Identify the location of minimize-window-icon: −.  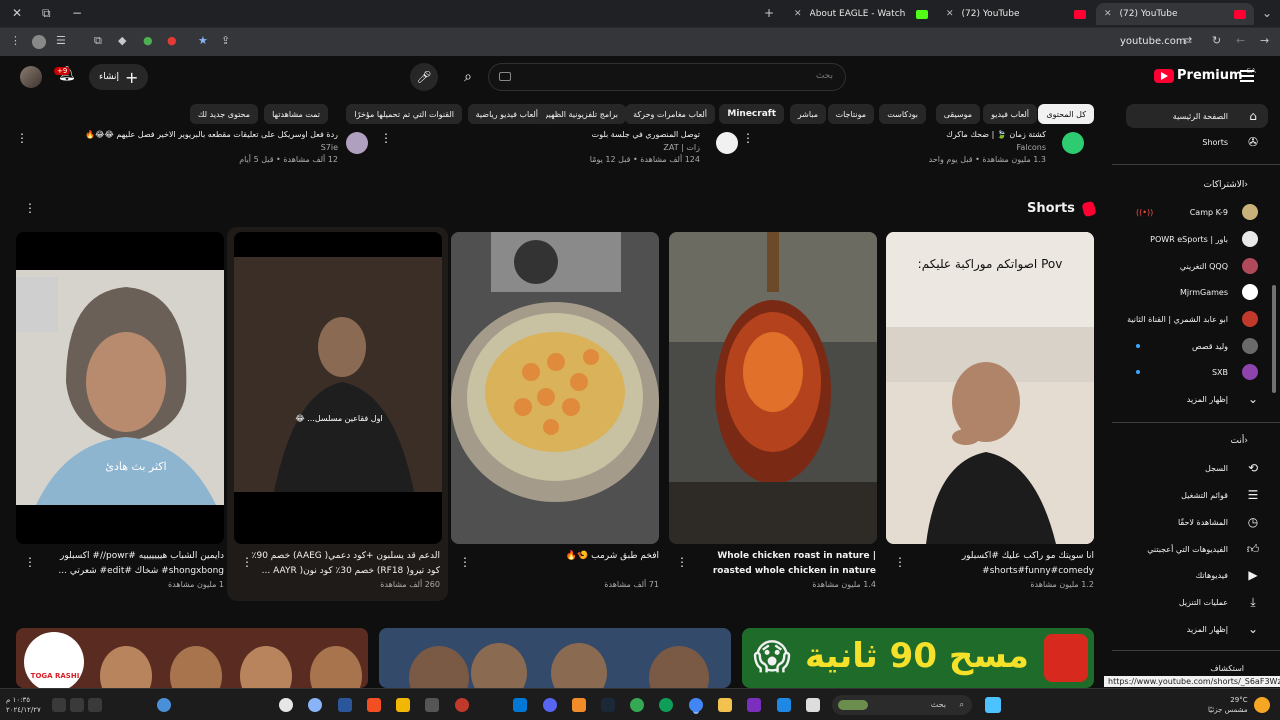
(77, 13).